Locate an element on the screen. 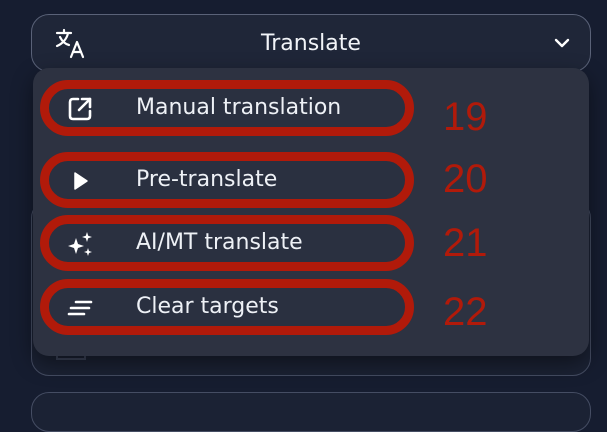  menu-item-clear-targets: Clear targets is located at coordinates (227, 307).